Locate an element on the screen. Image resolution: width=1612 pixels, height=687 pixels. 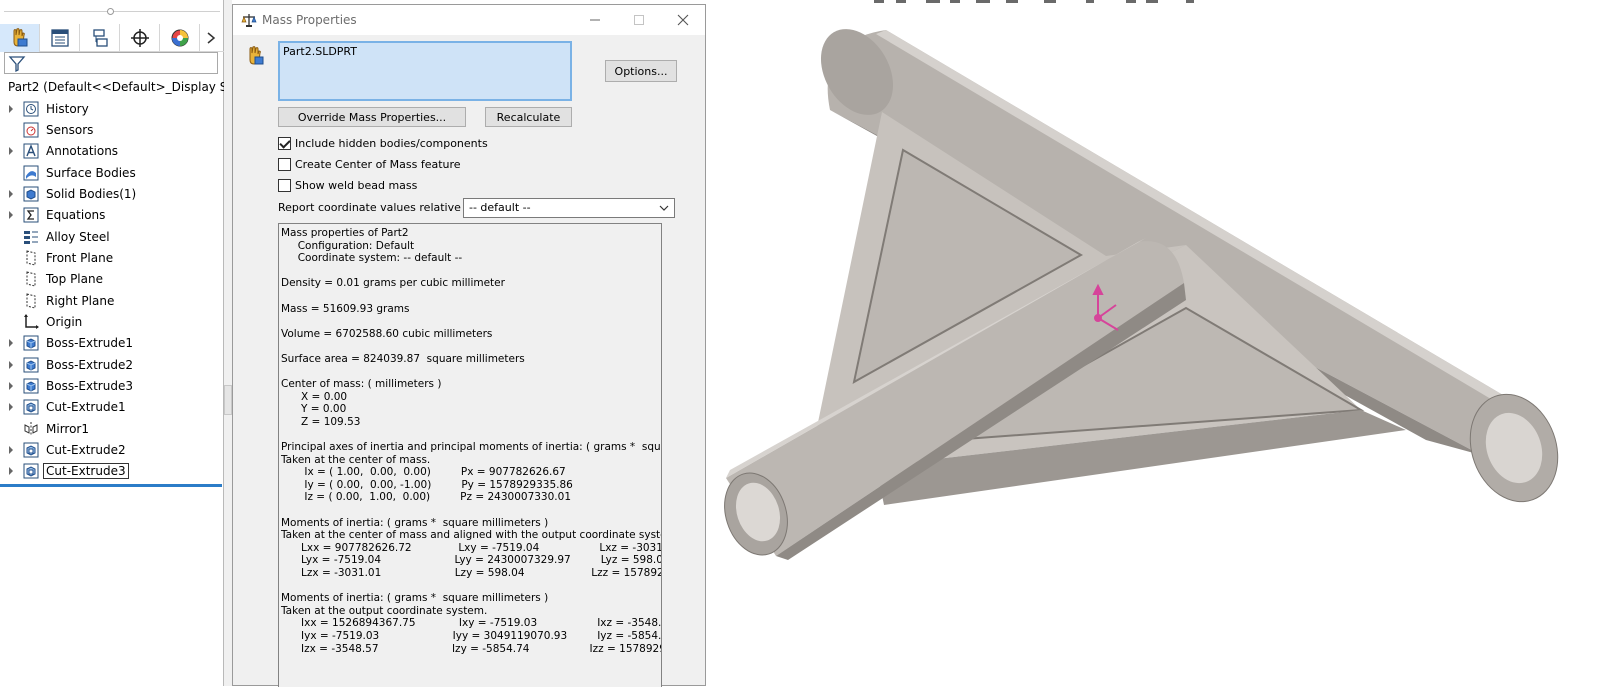
tab-property-manager is located at coordinates (60, 38).